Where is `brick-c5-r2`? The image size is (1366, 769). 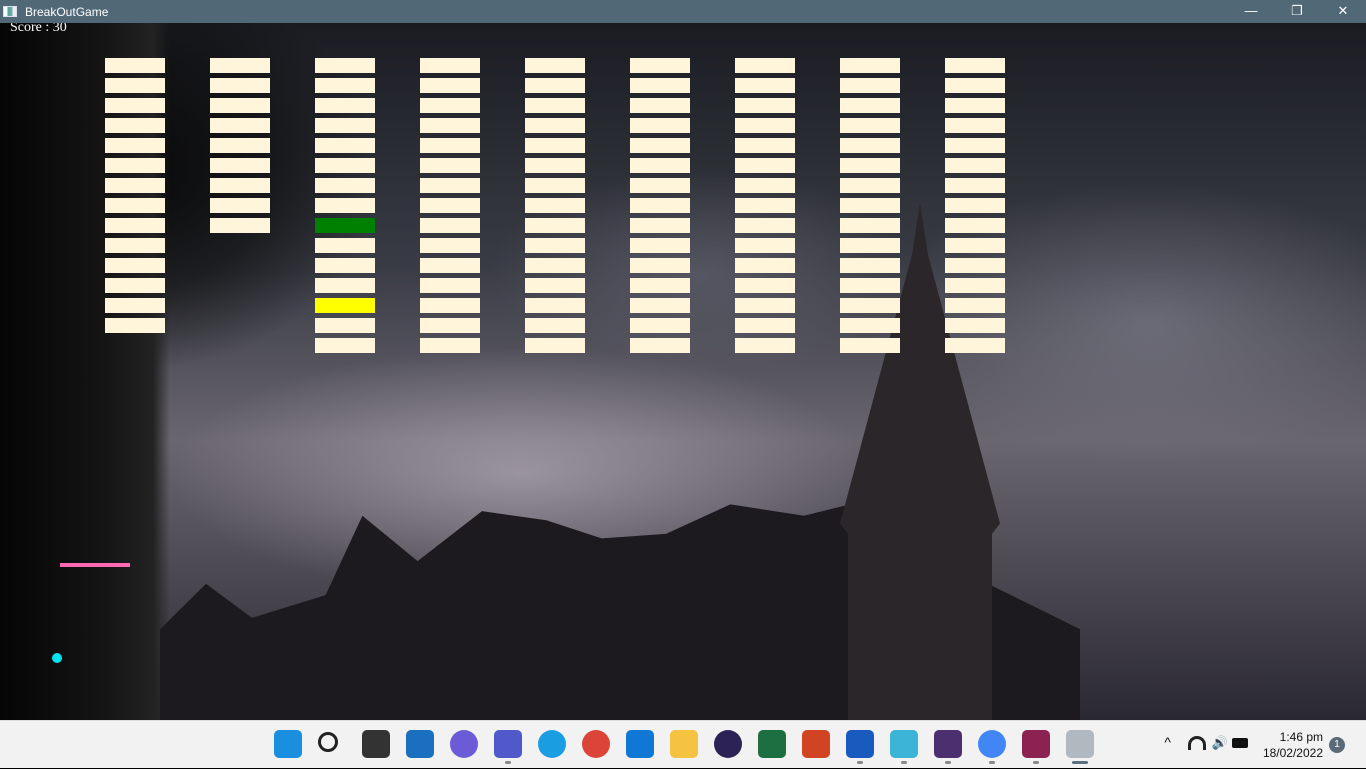 brick-c5-r2 is located at coordinates (555, 85).